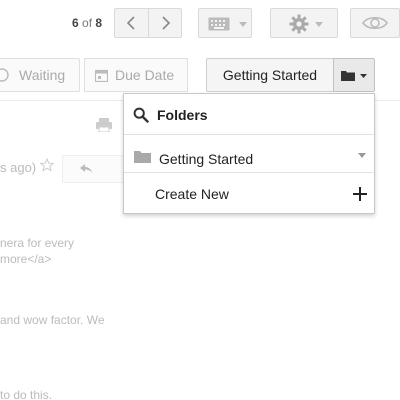  What do you see at coordinates (94, 169) in the screenshot?
I see `reply-button` at bounding box center [94, 169].